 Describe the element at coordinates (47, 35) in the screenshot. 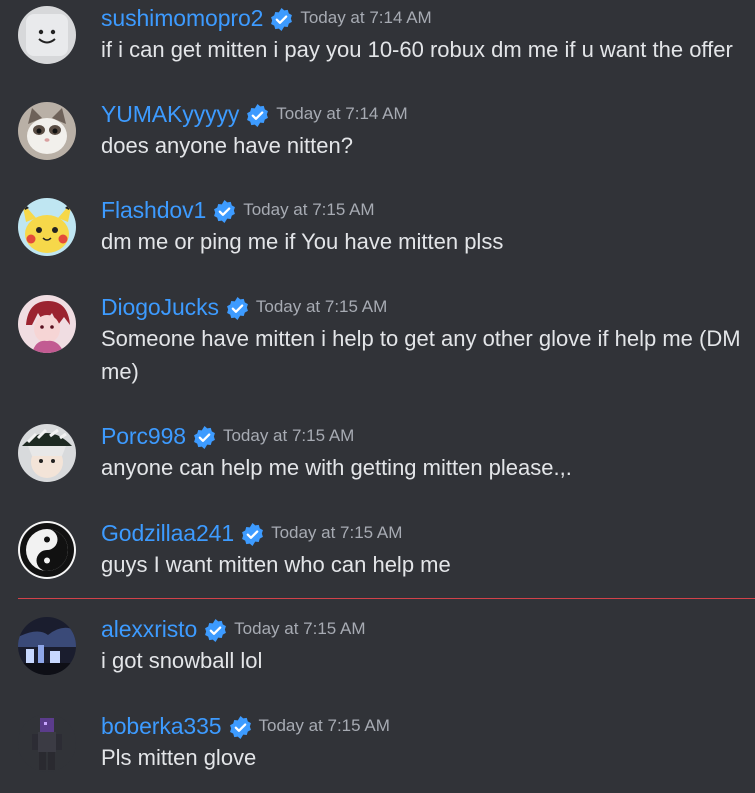

I see `roblox-smile-avatar-icon` at that location.